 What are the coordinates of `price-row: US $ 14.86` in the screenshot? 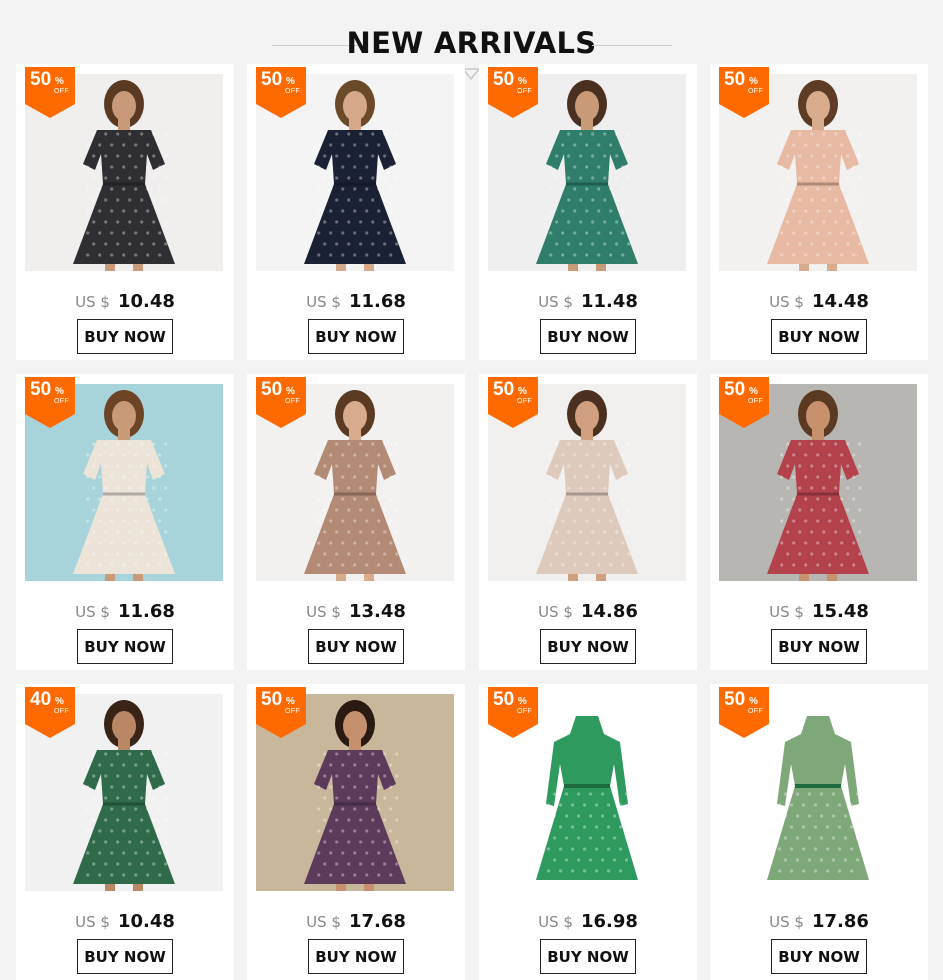 It's located at (588, 612).